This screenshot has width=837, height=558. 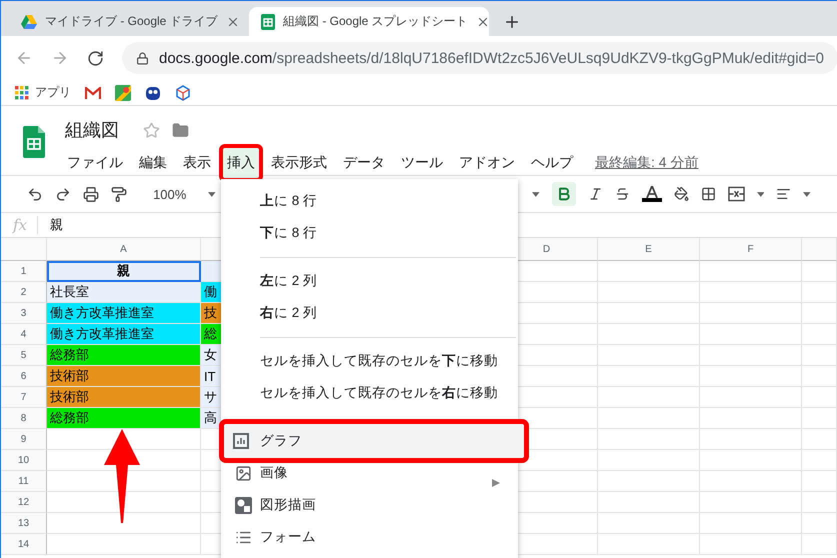 I want to click on mail-icon, so click(x=93, y=92).